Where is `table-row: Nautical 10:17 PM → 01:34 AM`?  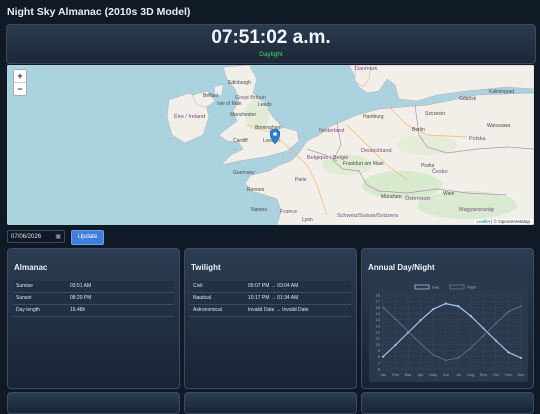 table-row: Nautical 10:17 PM → 01:34 AM is located at coordinates (270, 299).